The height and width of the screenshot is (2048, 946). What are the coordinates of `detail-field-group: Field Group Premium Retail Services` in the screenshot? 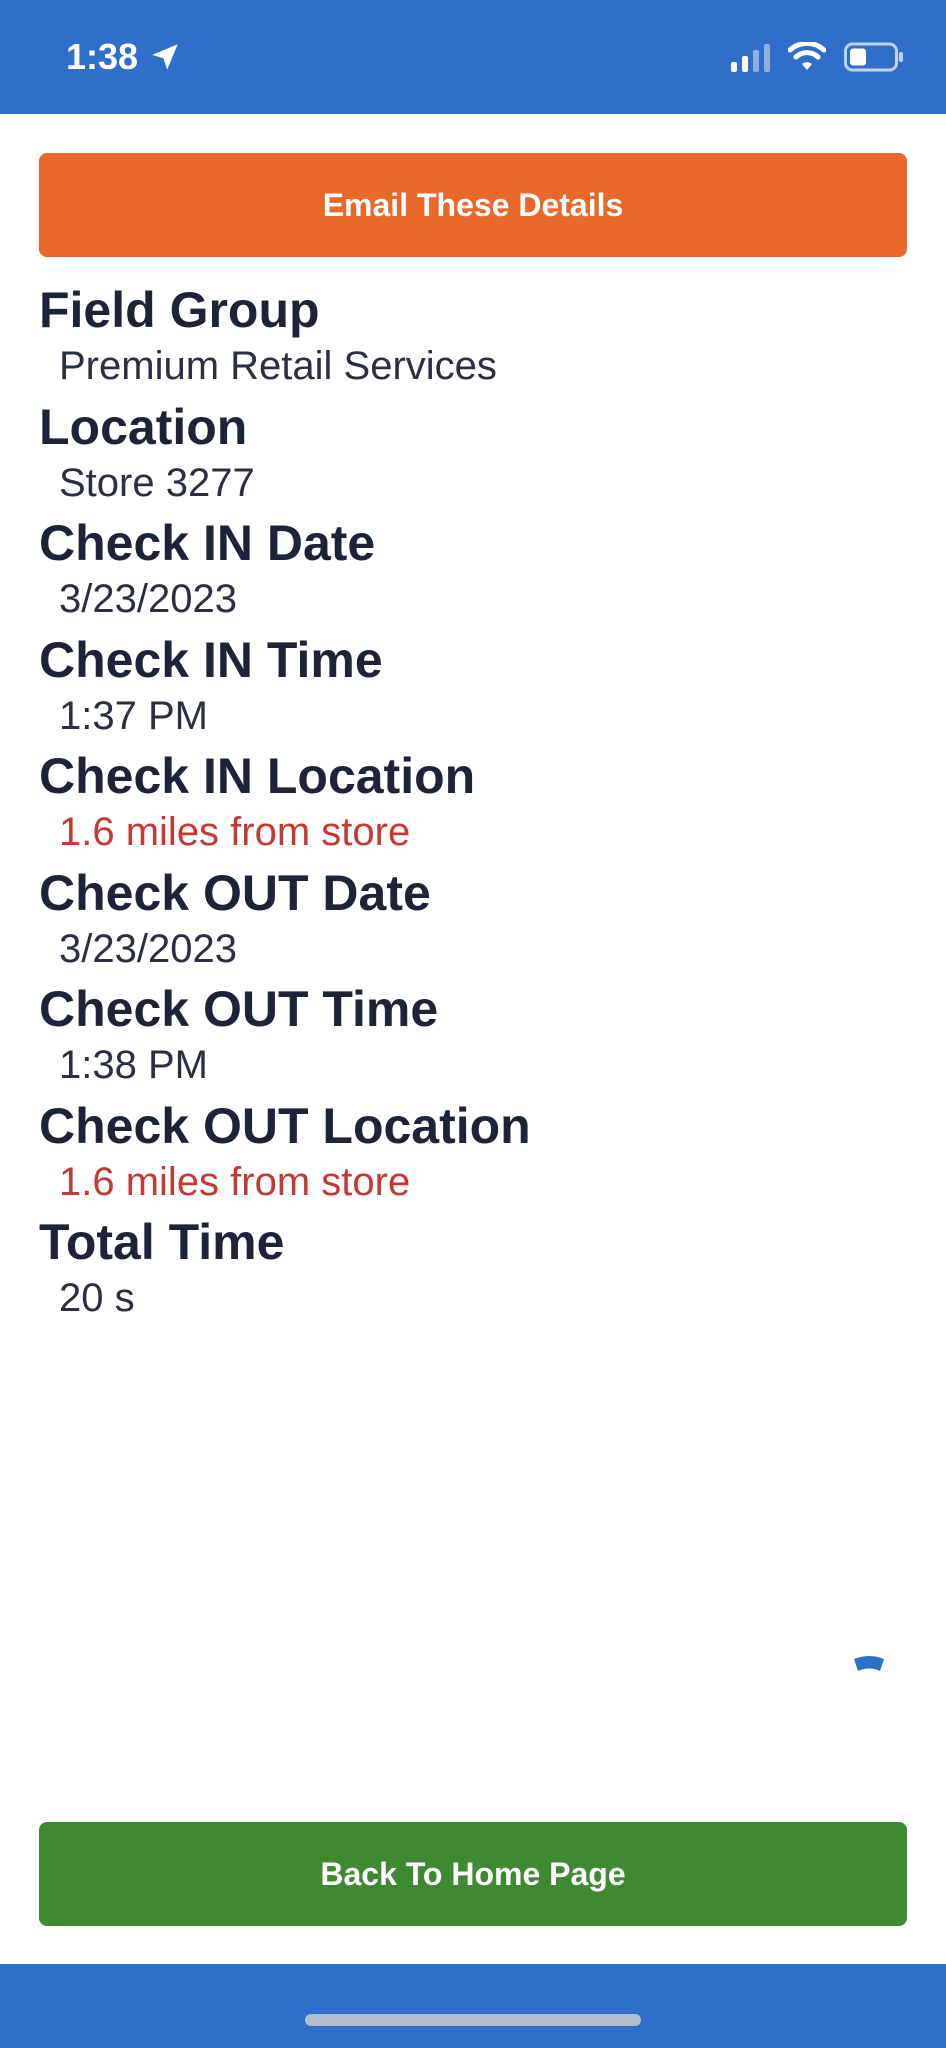 It's located at (473, 338).